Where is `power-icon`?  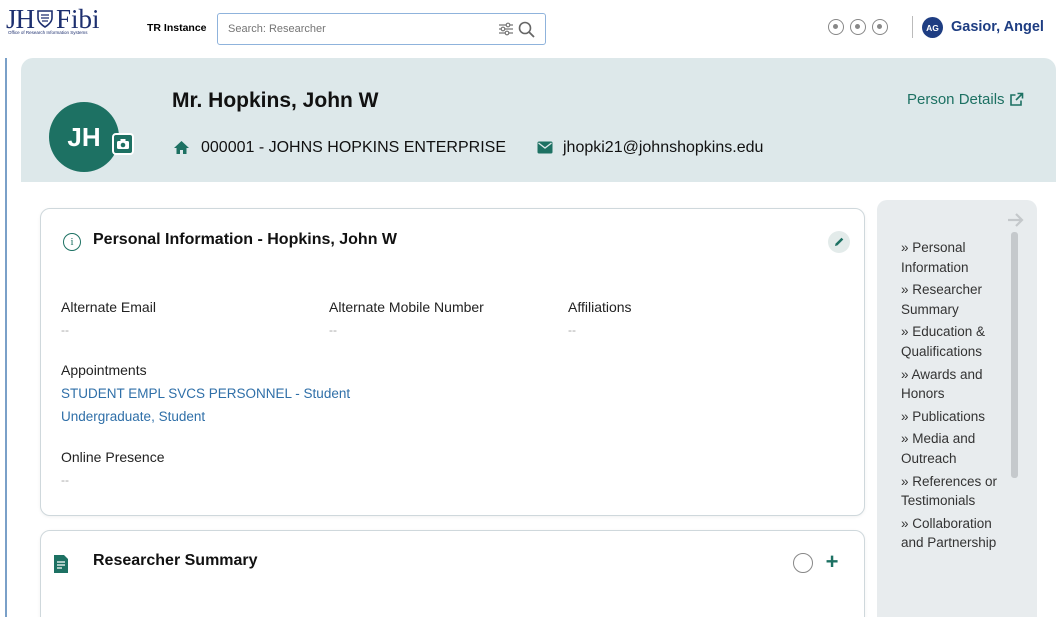
power-icon is located at coordinates (880, 27).